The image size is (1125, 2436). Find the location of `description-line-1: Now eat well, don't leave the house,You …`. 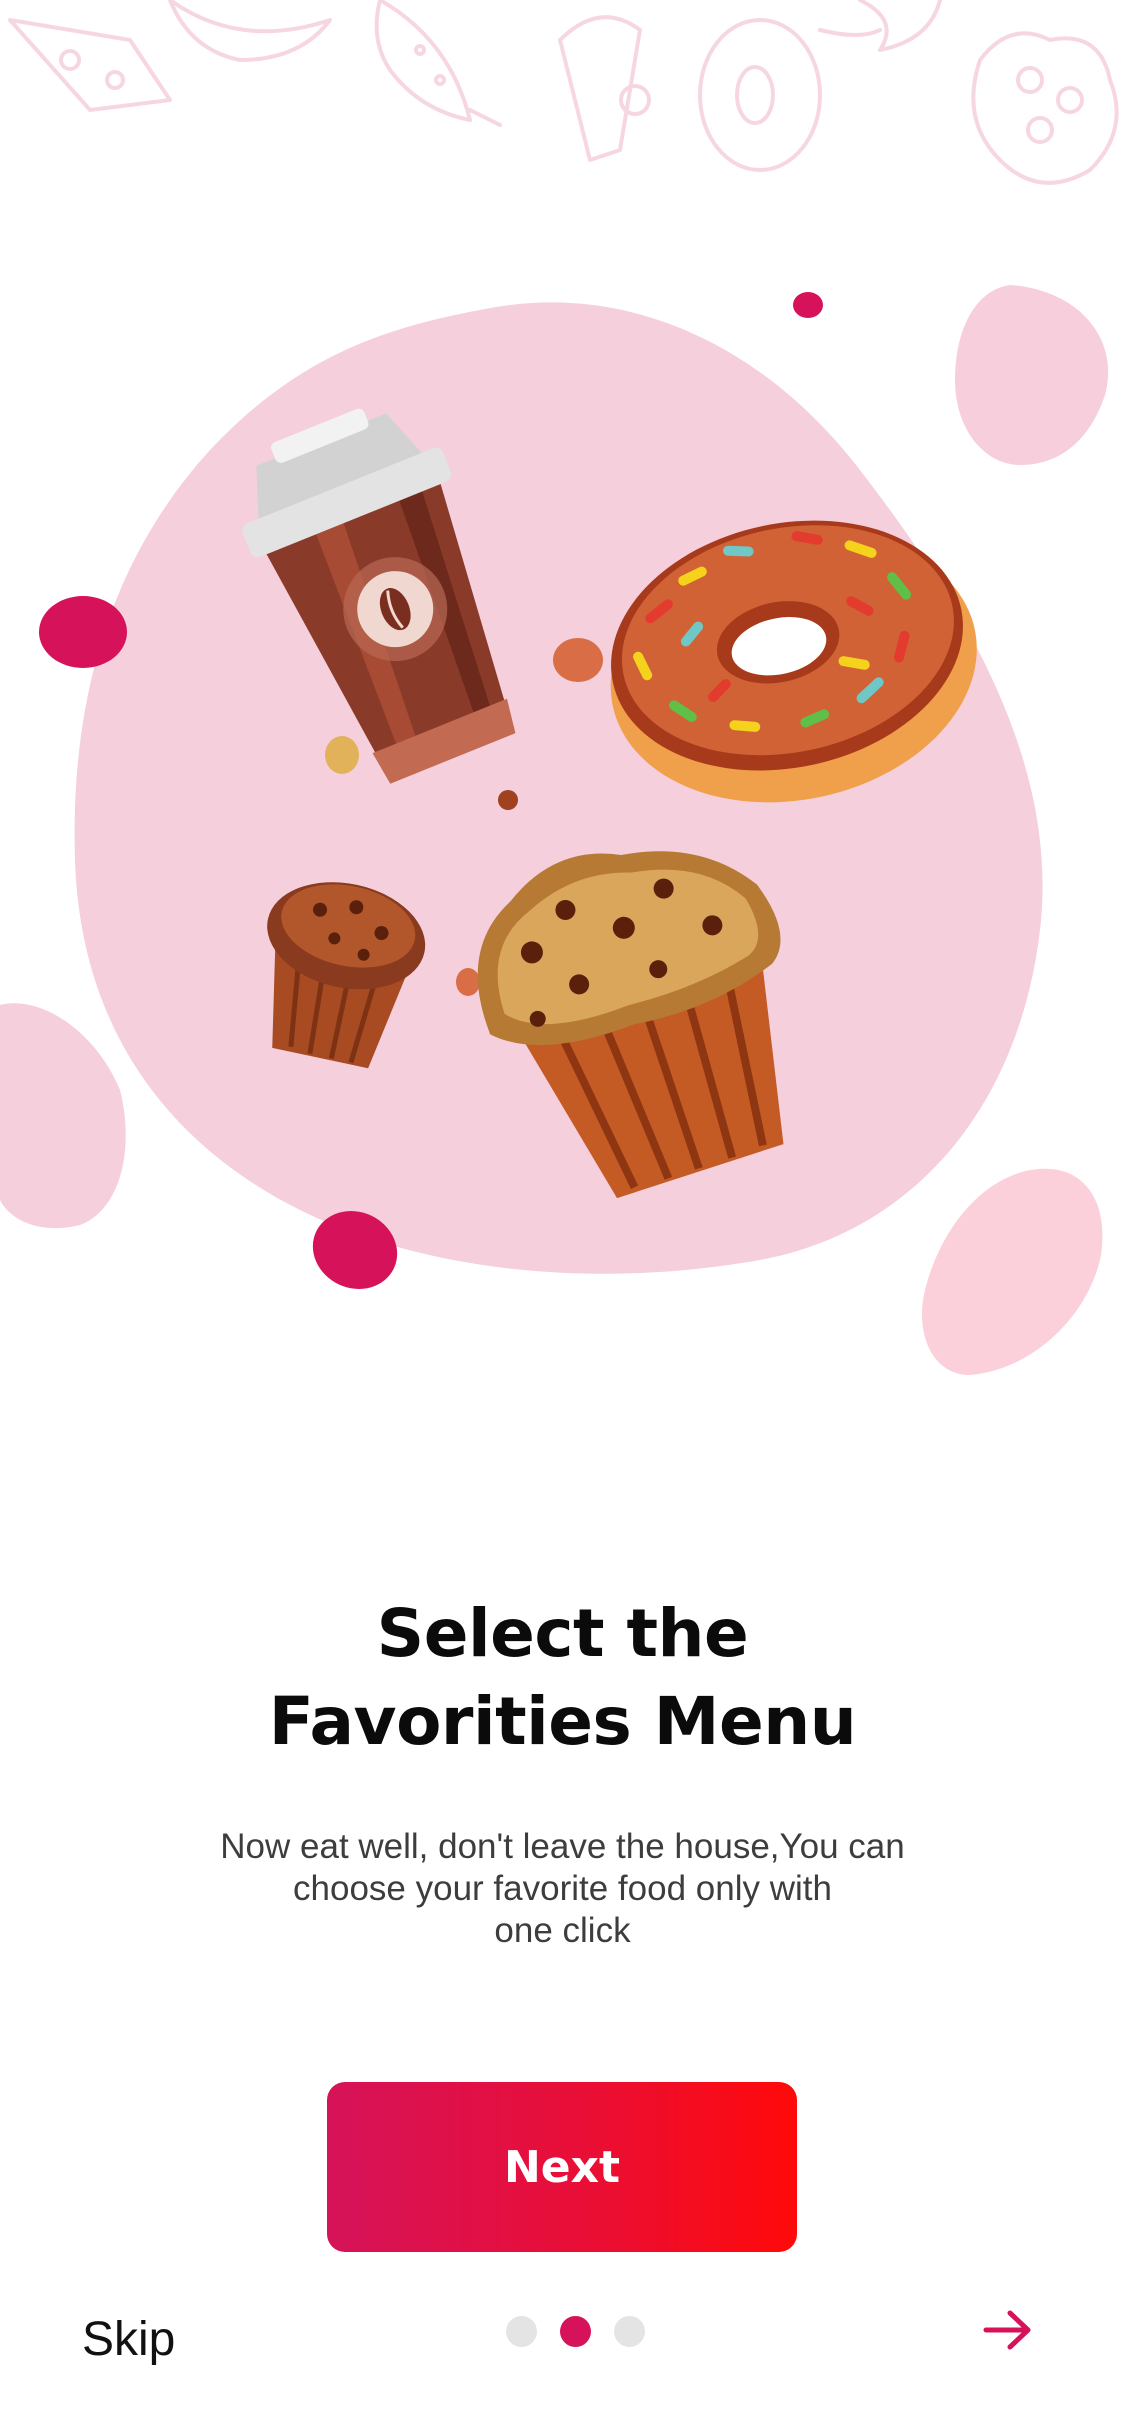

description-line-1: Now eat well, don't leave the house,You … is located at coordinates (562, 1846).